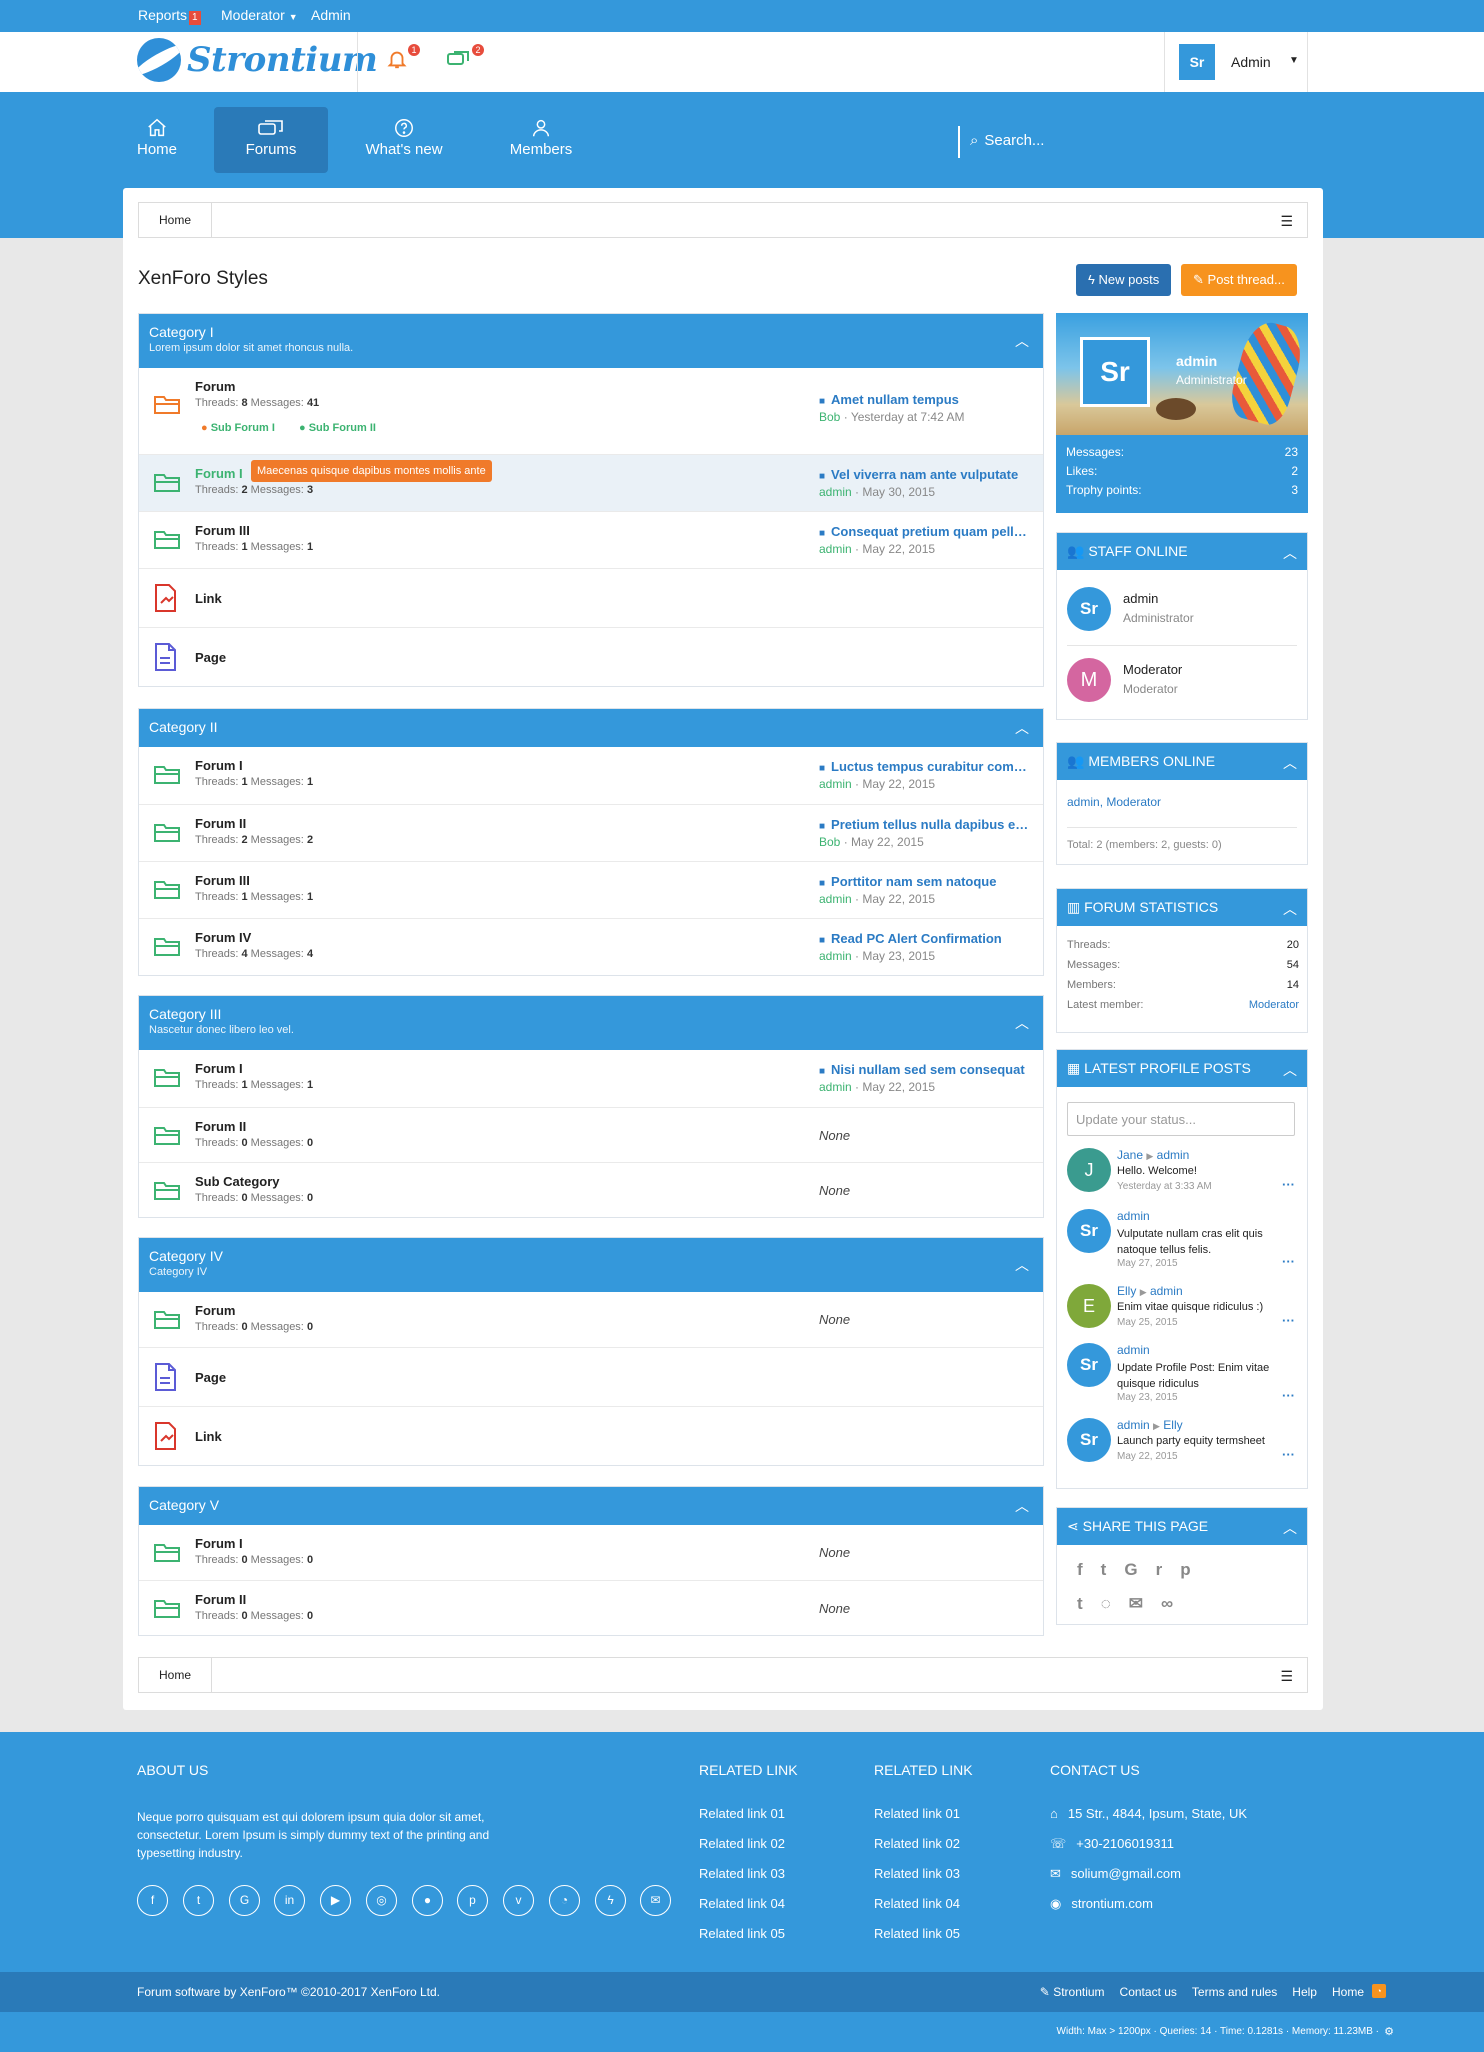  I want to click on new-posts-button: ϟ New posts, so click(1124, 280).